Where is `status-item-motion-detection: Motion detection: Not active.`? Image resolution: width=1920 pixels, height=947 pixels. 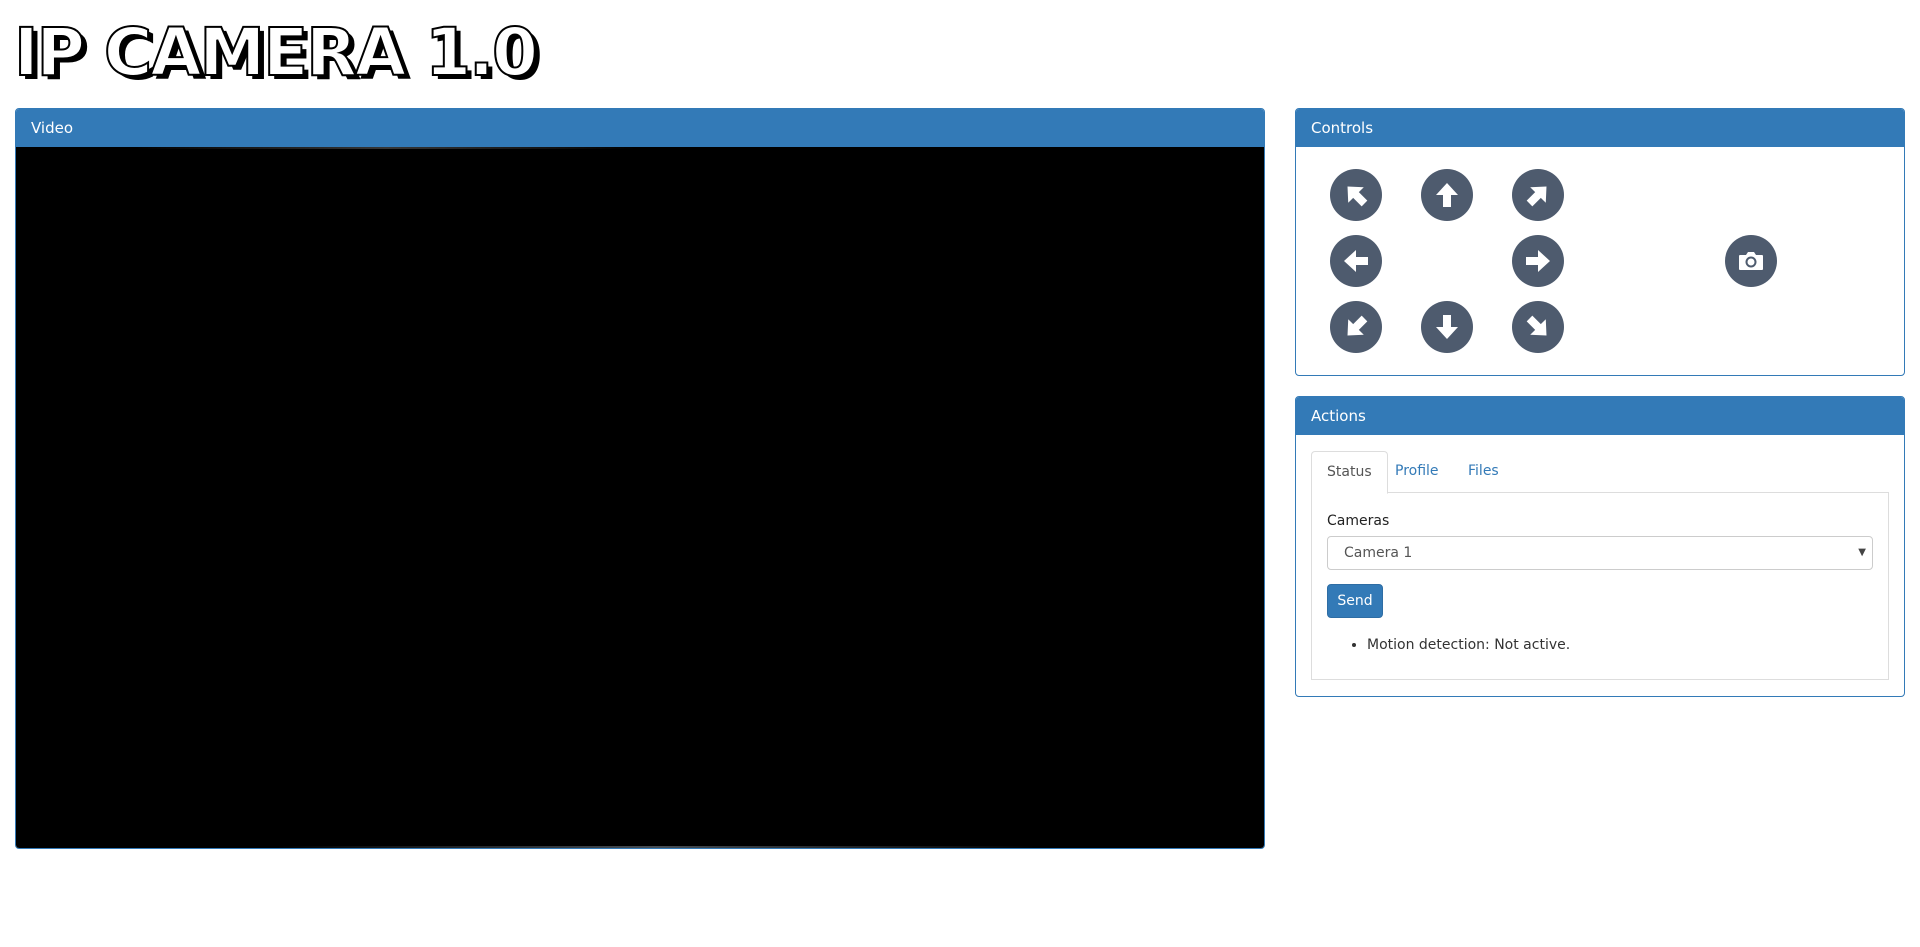
status-item-motion-detection: Motion detection: Not active. is located at coordinates (1468, 645).